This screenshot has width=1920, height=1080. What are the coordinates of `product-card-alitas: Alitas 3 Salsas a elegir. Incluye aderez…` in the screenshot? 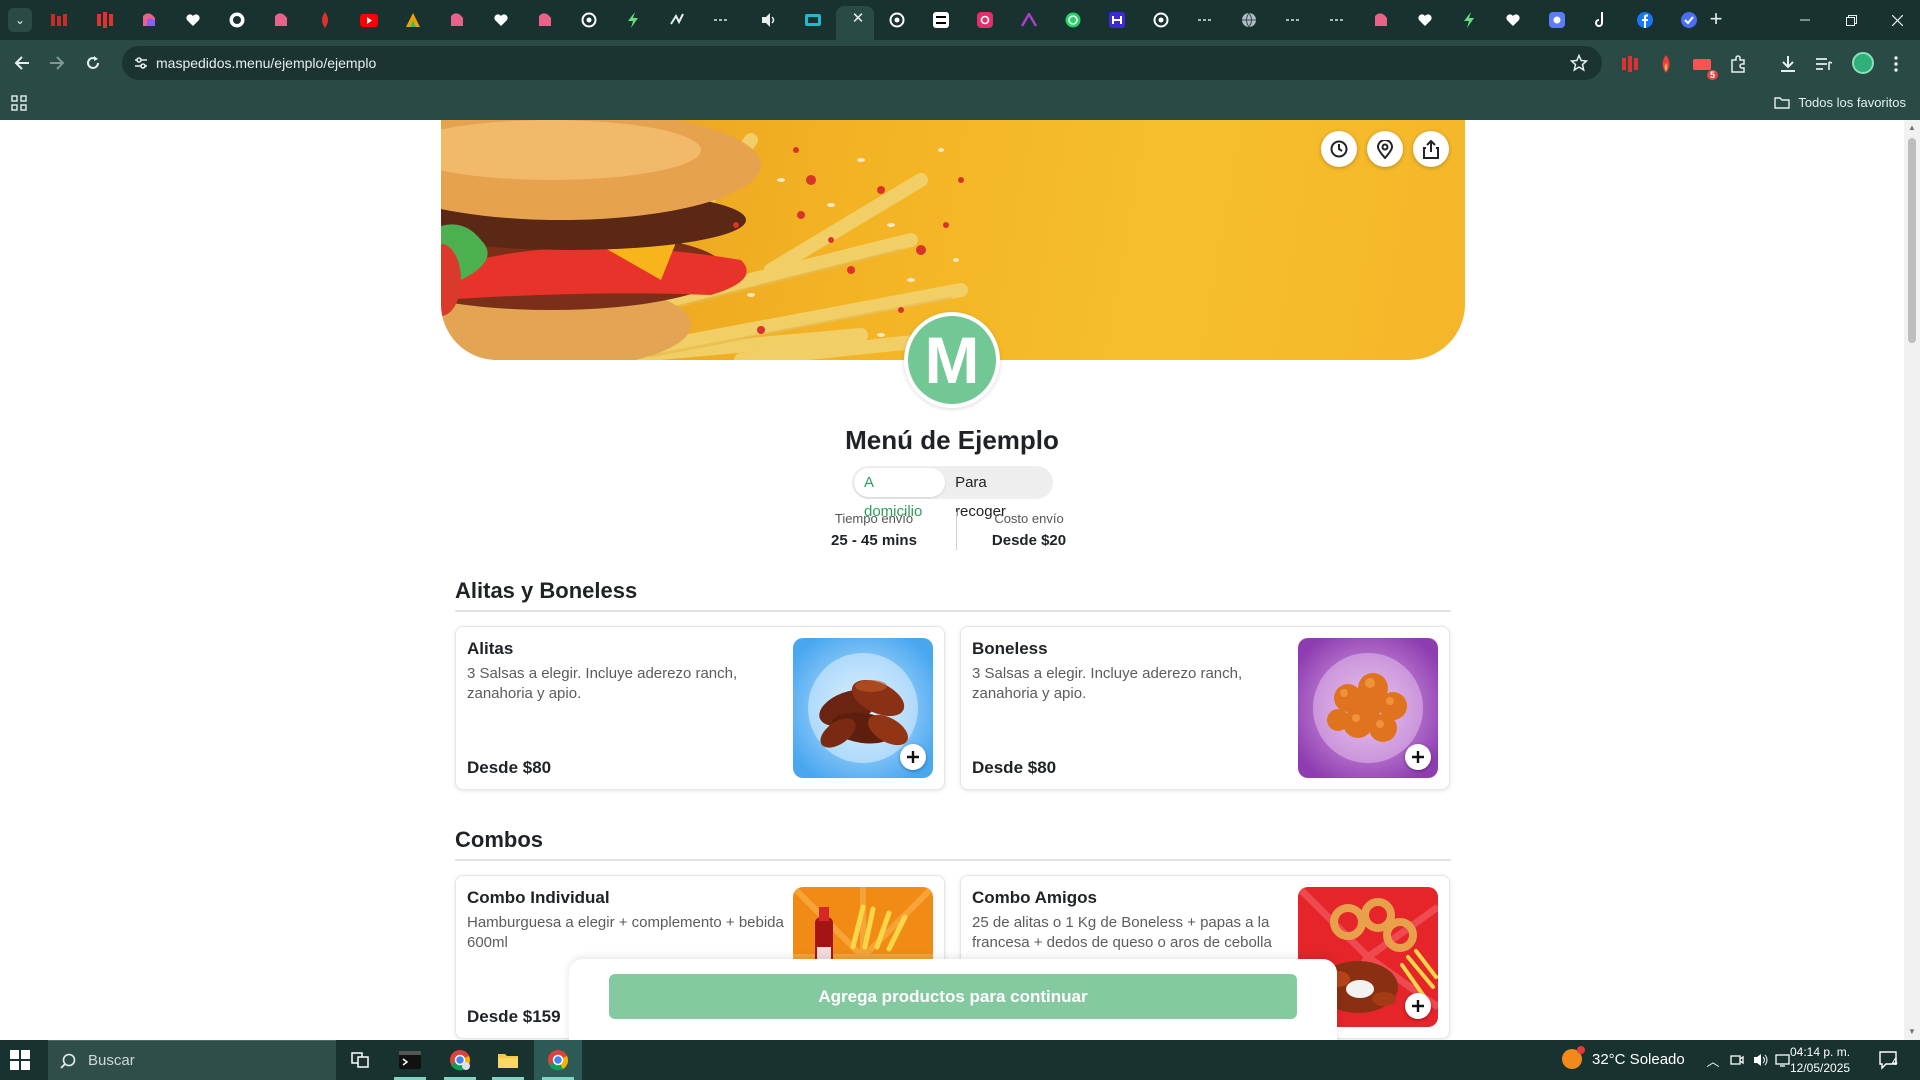 It's located at (700, 708).